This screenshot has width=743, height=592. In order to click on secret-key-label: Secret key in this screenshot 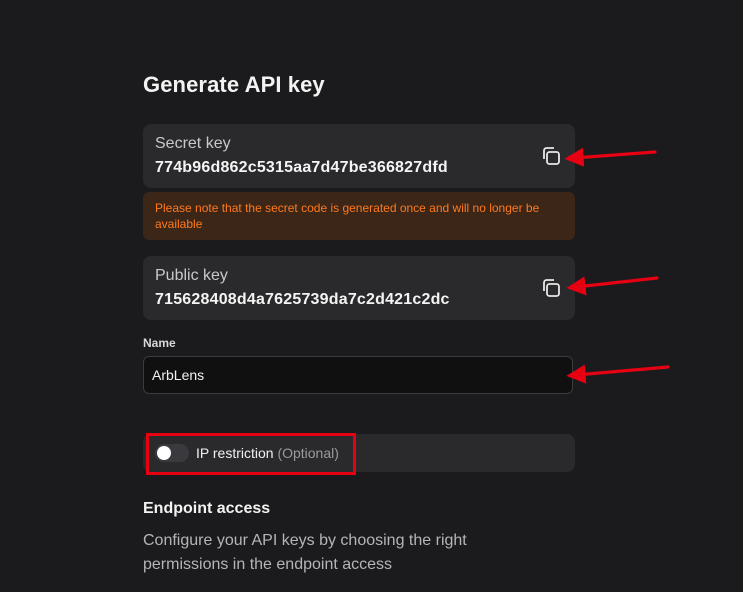, I will do `click(193, 143)`.